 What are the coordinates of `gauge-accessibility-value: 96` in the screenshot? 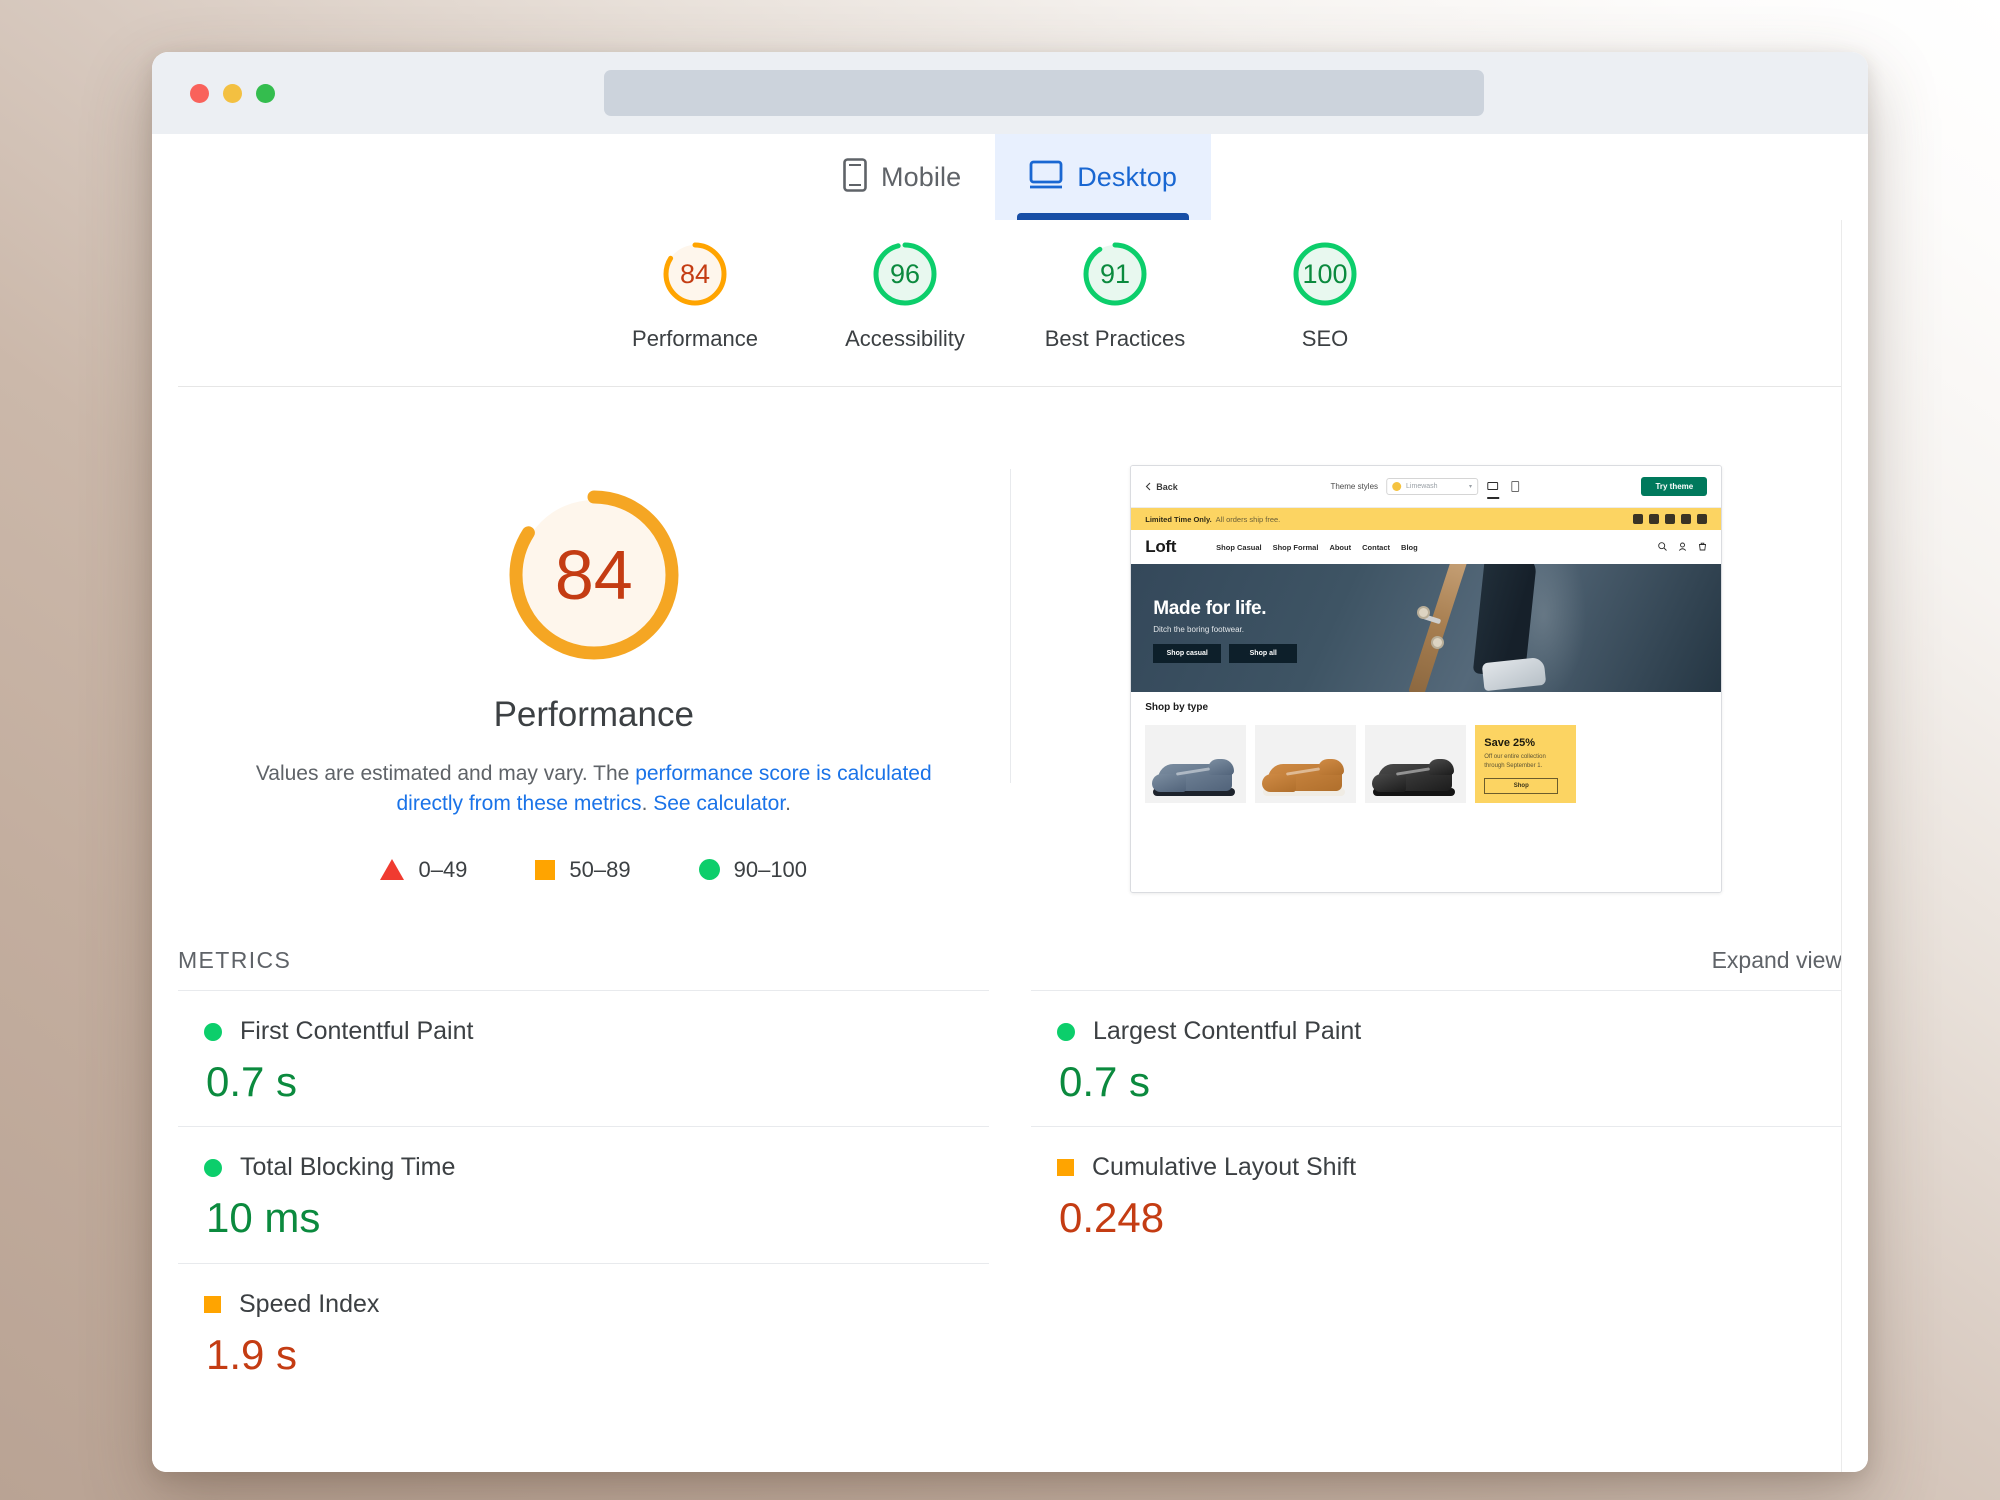 It's located at (905, 273).